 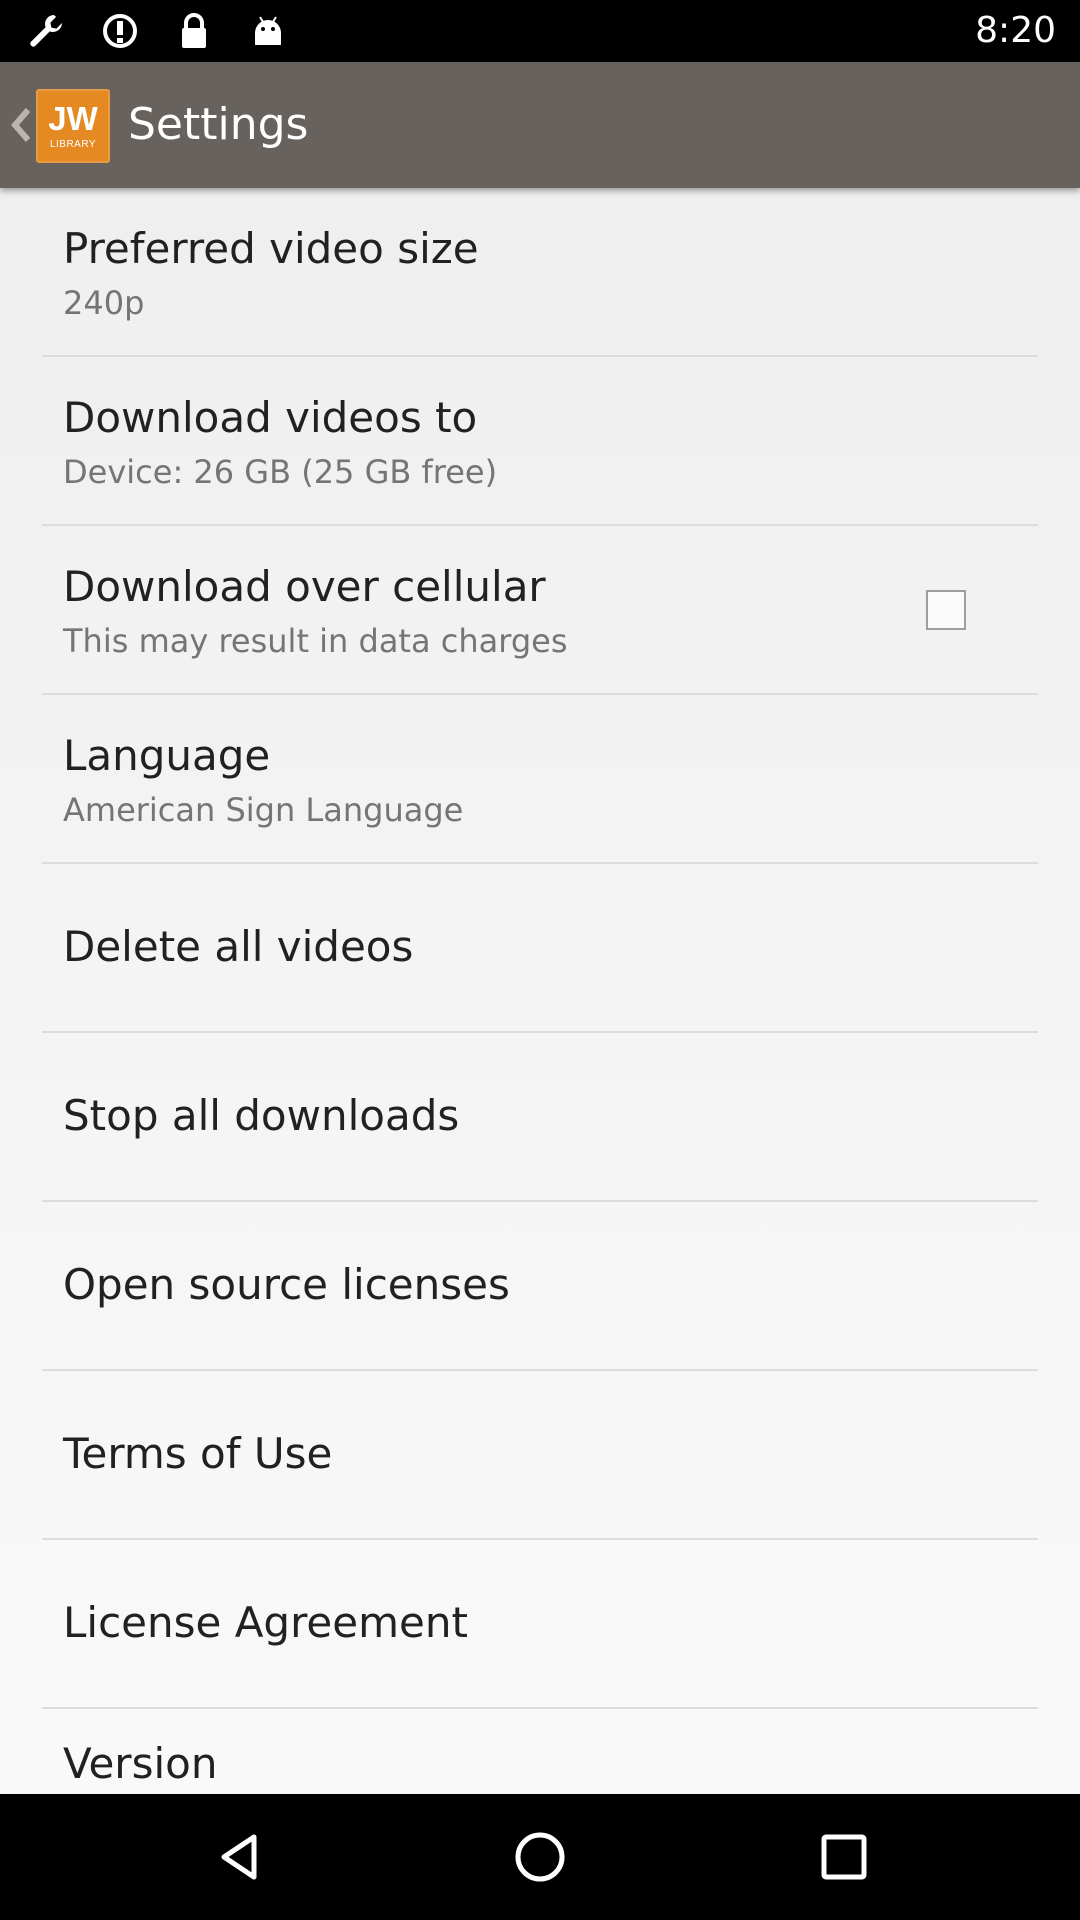 I want to click on setting-license-agreement: License Agreement, so click(x=540, y=1624).